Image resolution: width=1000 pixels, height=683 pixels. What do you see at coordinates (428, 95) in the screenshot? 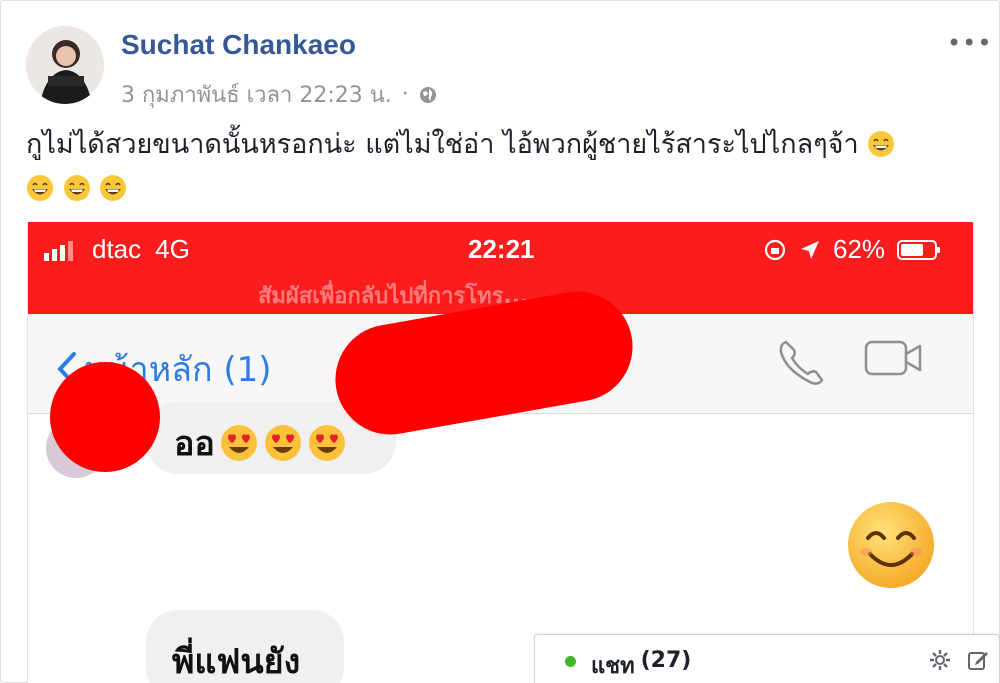
I see `globe-icon` at bounding box center [428, 95].